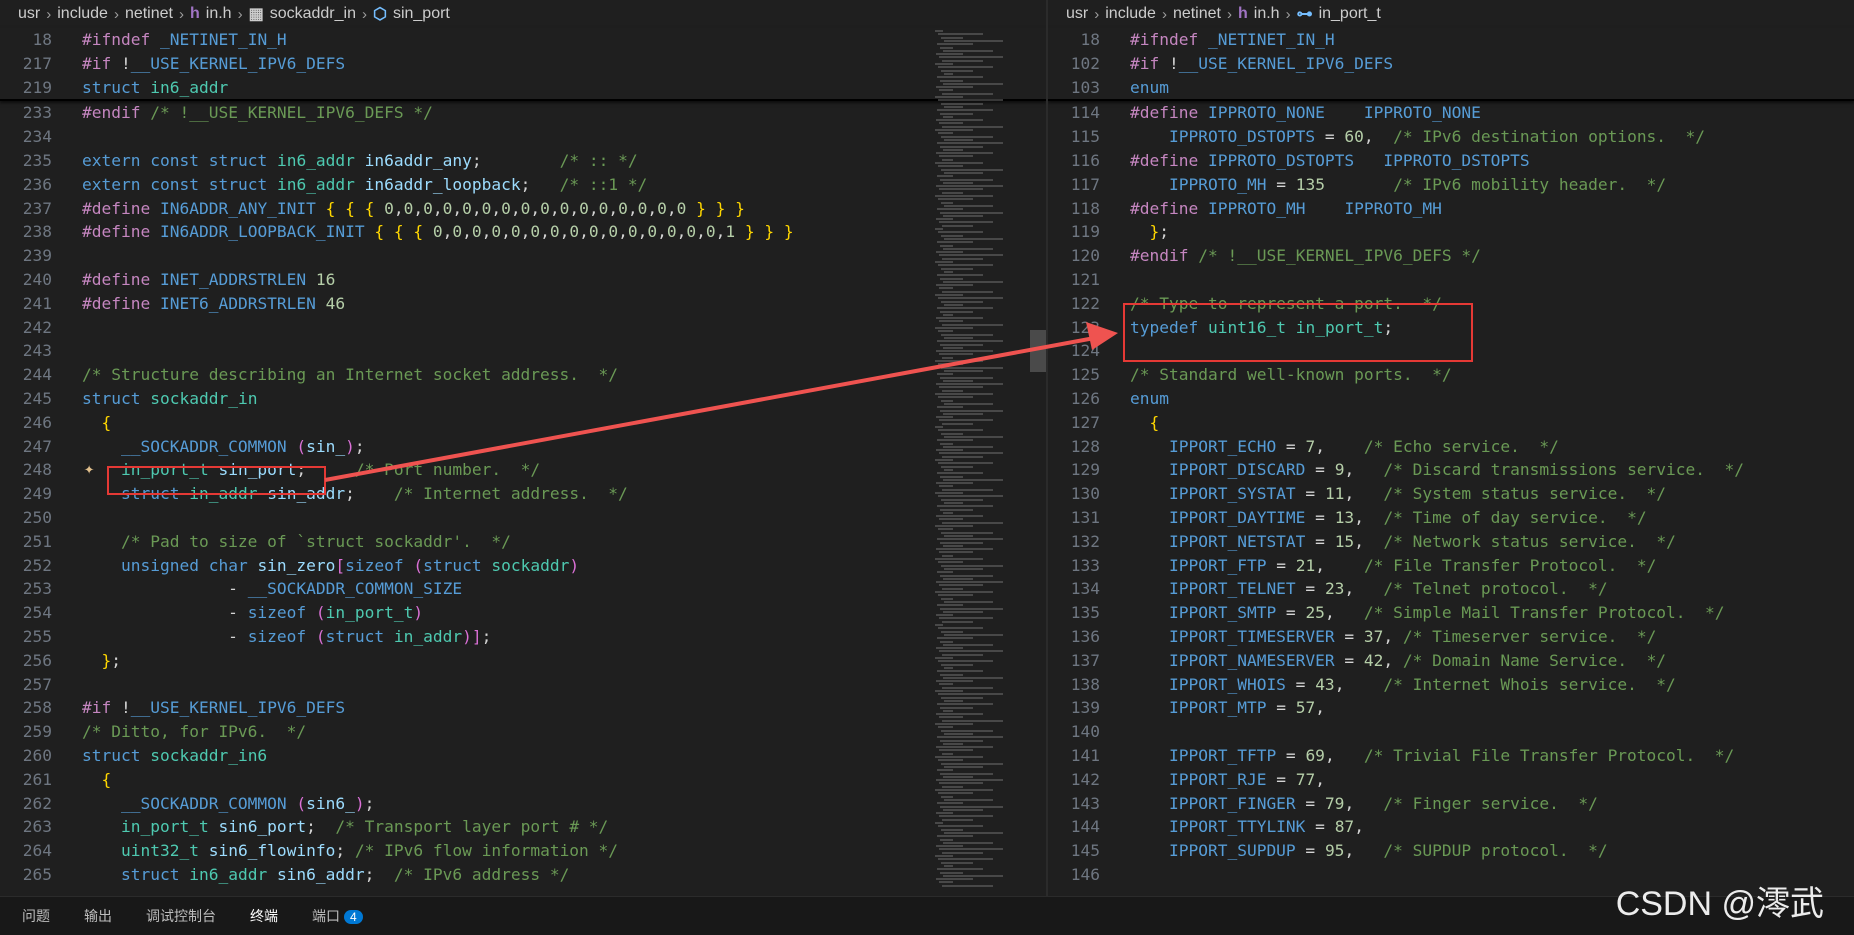  I want to click on code-text: - __SOCKADDR_COMMON_SIZE, so click(564, 589).